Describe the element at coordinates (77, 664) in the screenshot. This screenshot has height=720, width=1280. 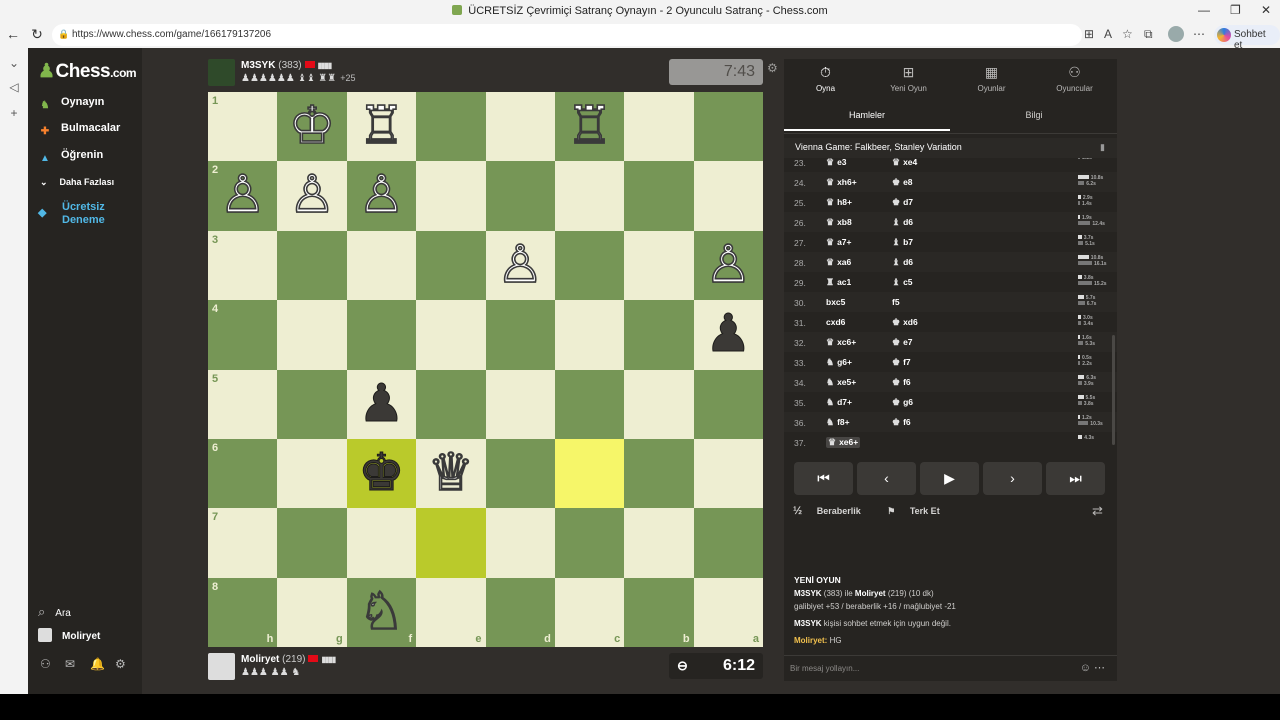
I see `mail-icon: ✉` at that location.